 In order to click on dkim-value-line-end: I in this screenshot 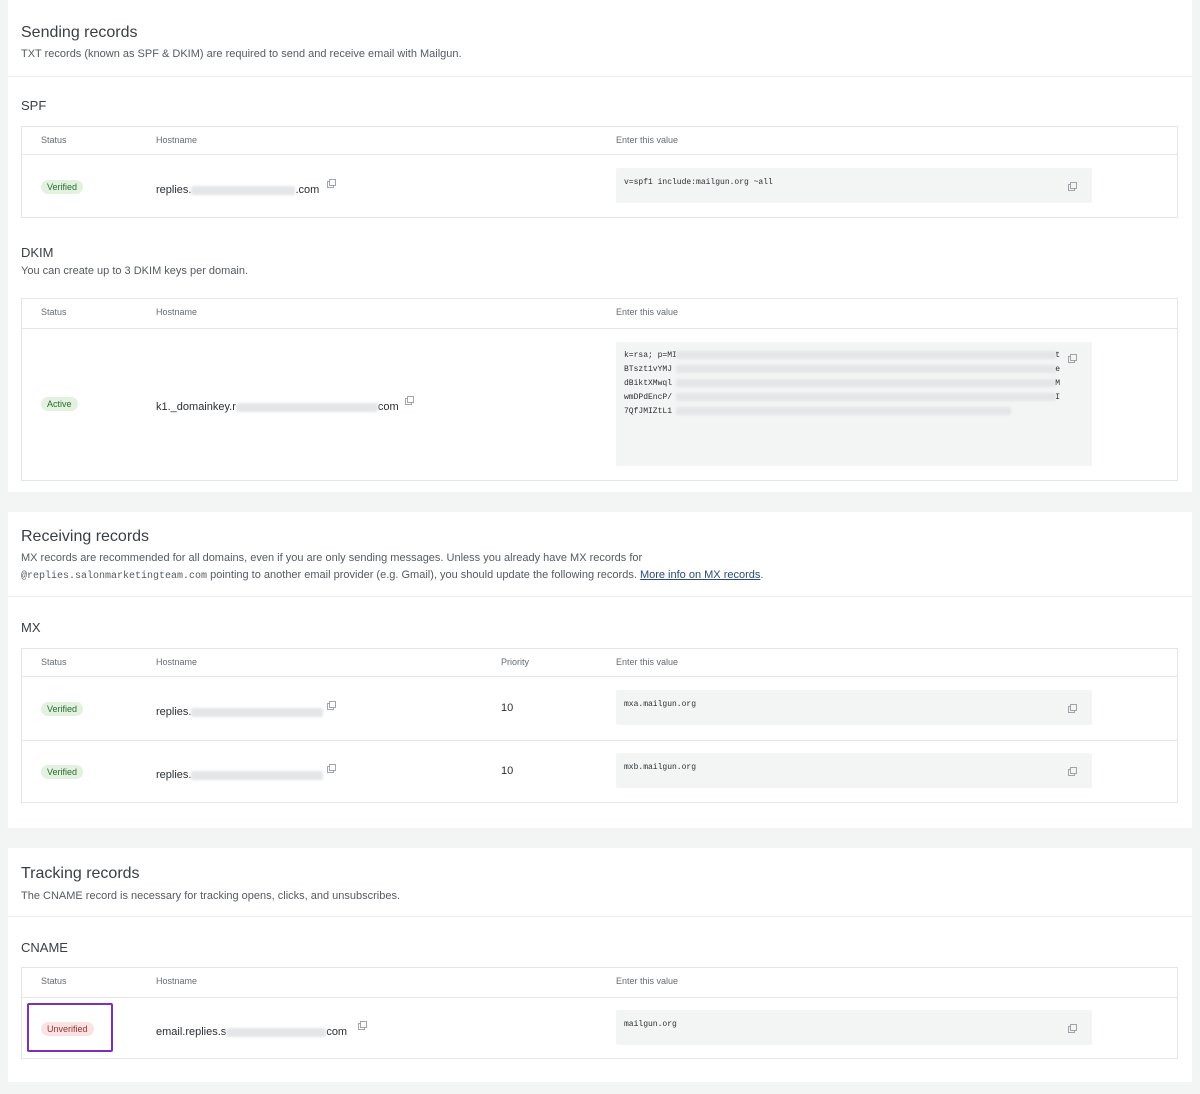, I will do `click(1057, 397)`.